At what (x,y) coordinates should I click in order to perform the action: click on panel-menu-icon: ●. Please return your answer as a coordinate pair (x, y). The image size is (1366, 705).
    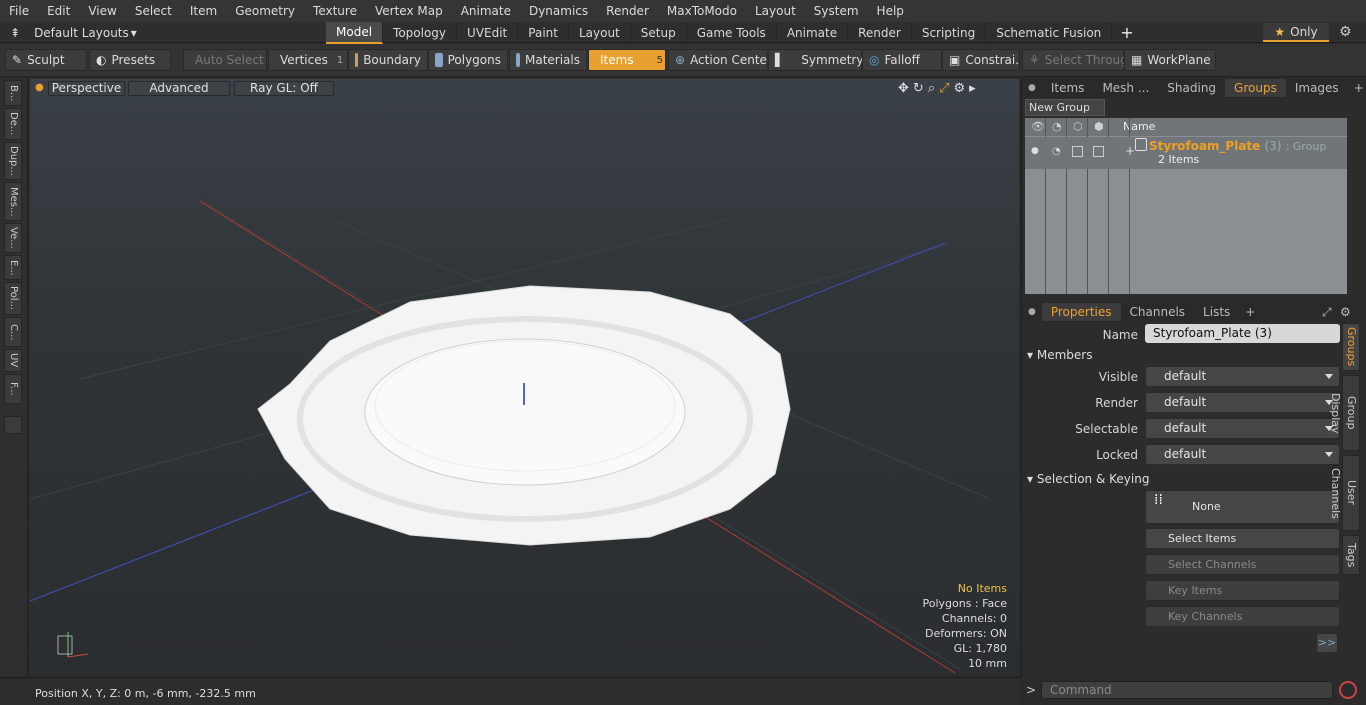
    Looking at the image, I should click on (1032, 88).